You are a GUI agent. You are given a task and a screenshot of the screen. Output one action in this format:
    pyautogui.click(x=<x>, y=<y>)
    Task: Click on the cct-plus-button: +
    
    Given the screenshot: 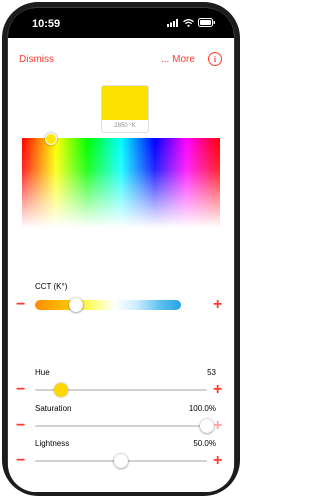 What is the action you would take?
    pyautogui.click(x=217, y=305)
    